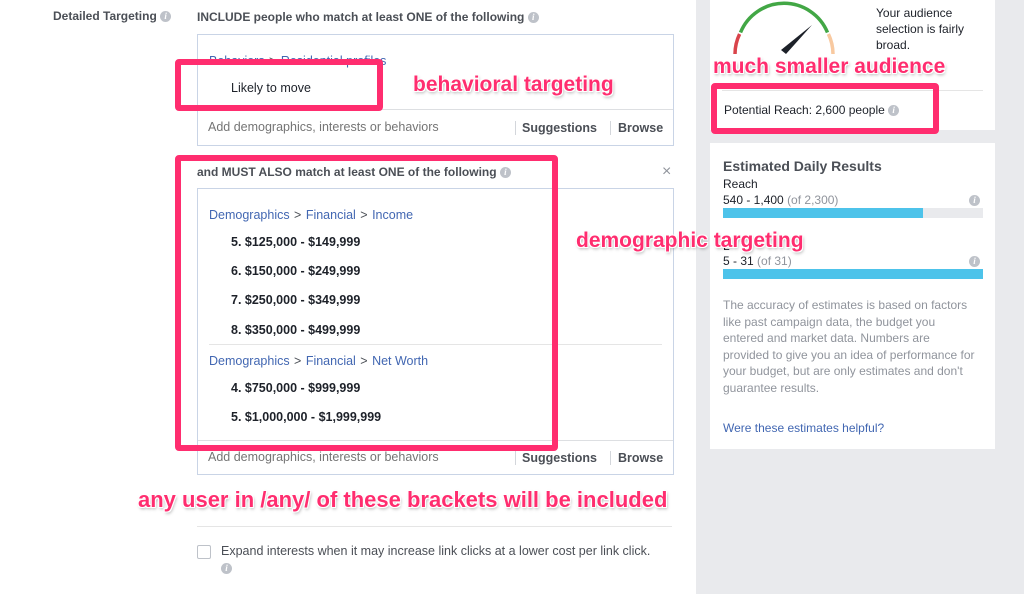 This screenshot has width=1024, height=594. I want to click on metric-2-values: 5 - 31 (of 31), so click(757, 261).